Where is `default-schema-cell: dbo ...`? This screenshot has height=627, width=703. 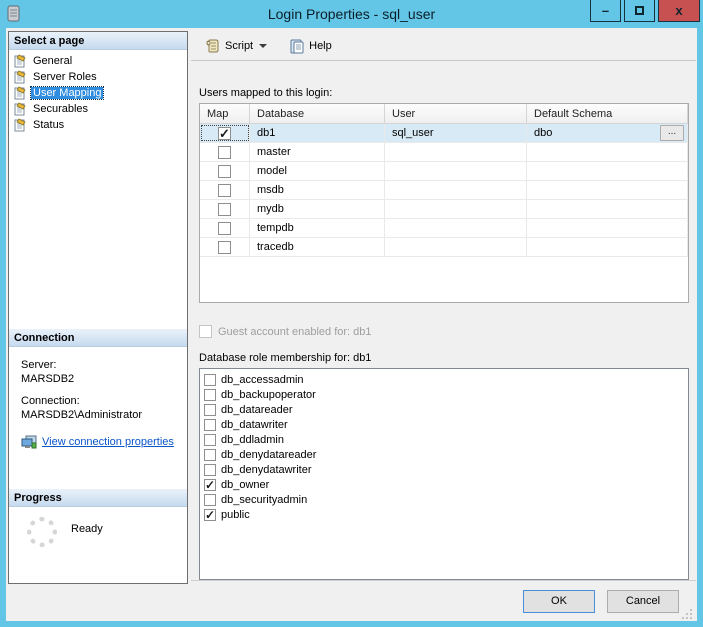 default-schema-cell: dbo ... is located at coordinates (607, 133).